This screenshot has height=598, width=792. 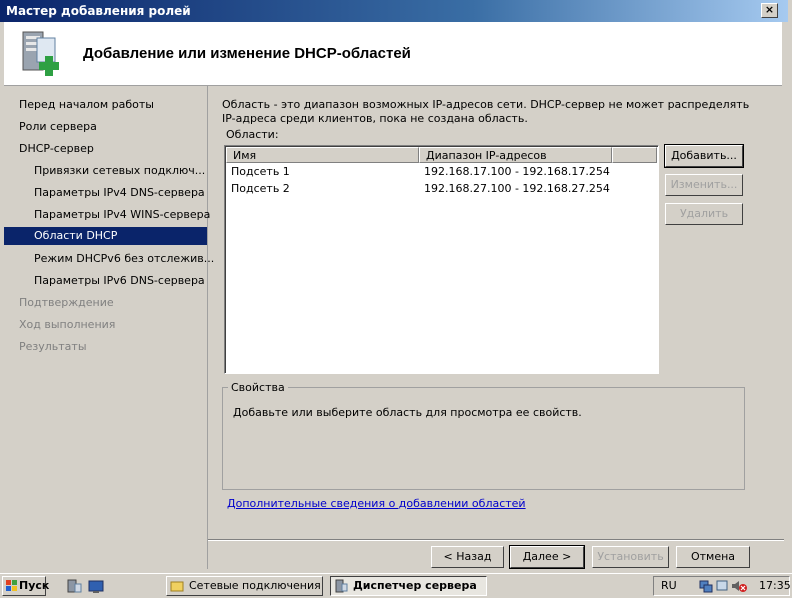 I want to click on step-confirmation: Подтверждение, so click(x=105, y=303).